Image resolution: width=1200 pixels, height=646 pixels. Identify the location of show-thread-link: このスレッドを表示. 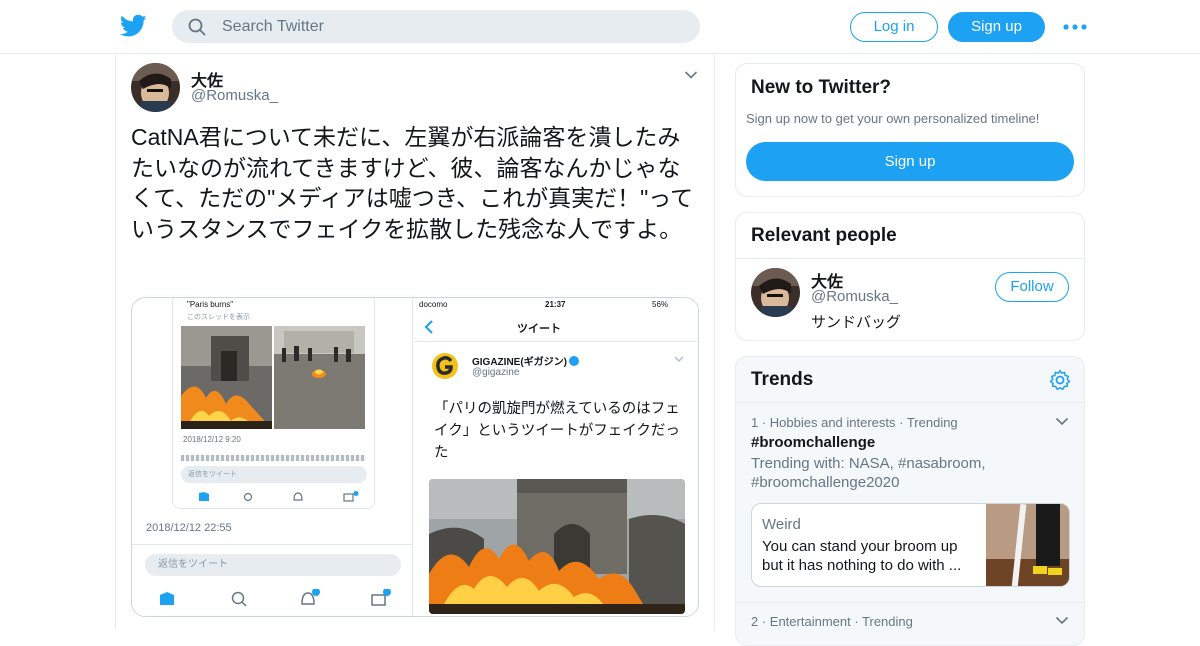
(218, 317).